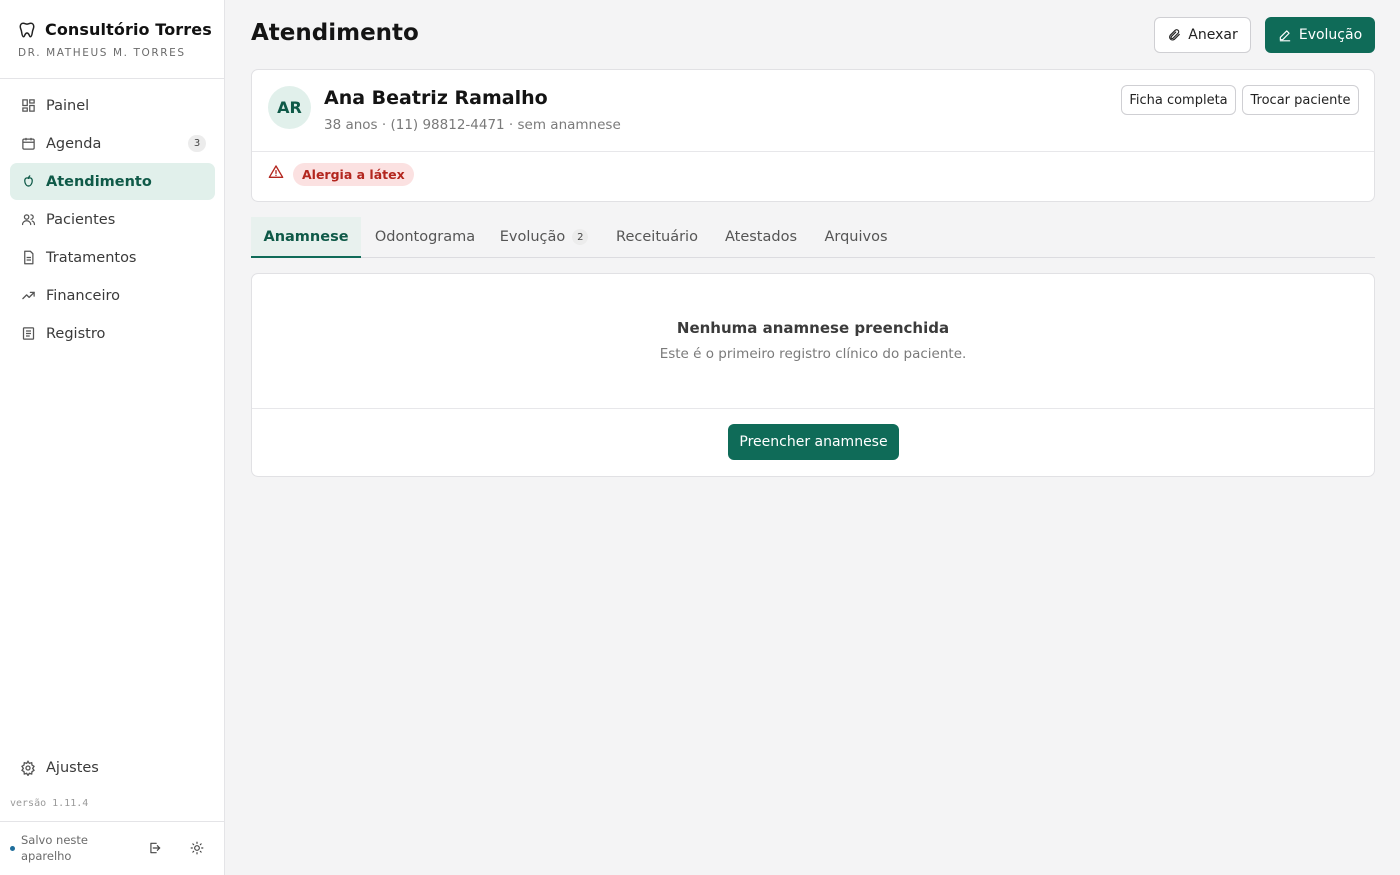 This screenshot has width=1400, height=875. What do you see at coordinates (1300, 100) in the screenshot?
I see `switch-patient-button: Trocar paciente` at bounding box center [1300, 100].